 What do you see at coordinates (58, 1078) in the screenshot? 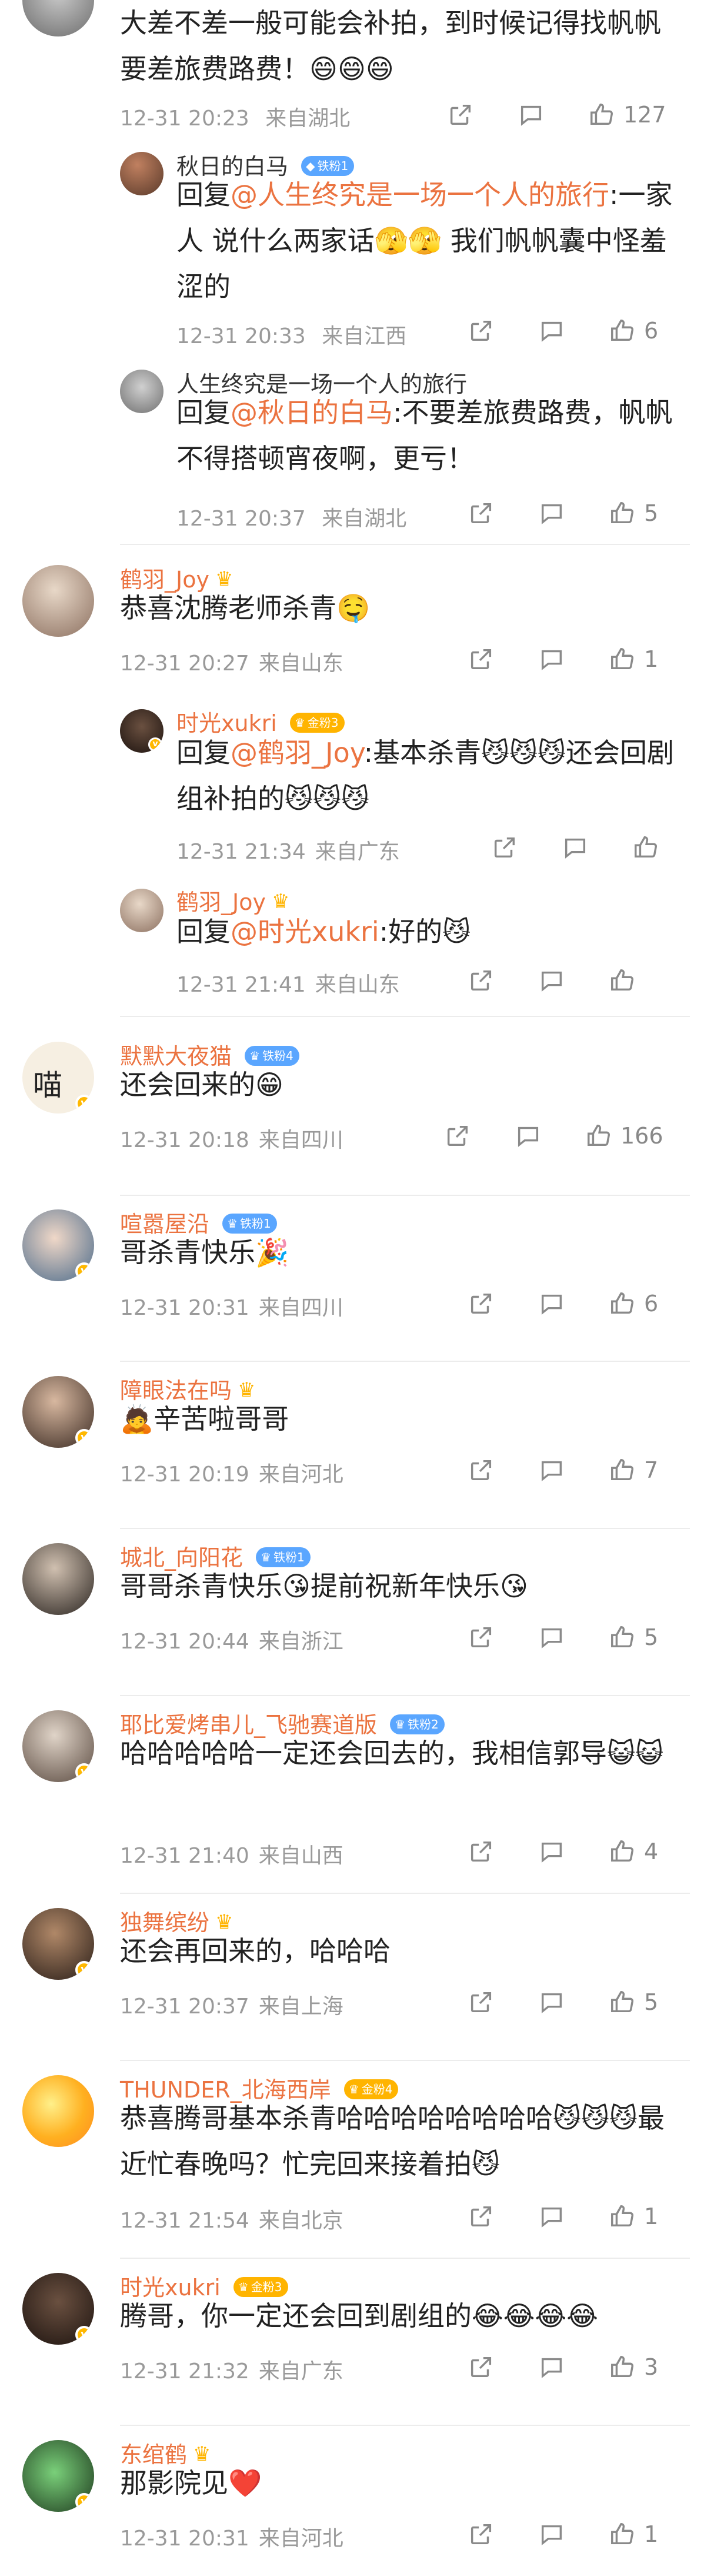
I see `avatar: 喵v` at bounding box center [58, 1078].